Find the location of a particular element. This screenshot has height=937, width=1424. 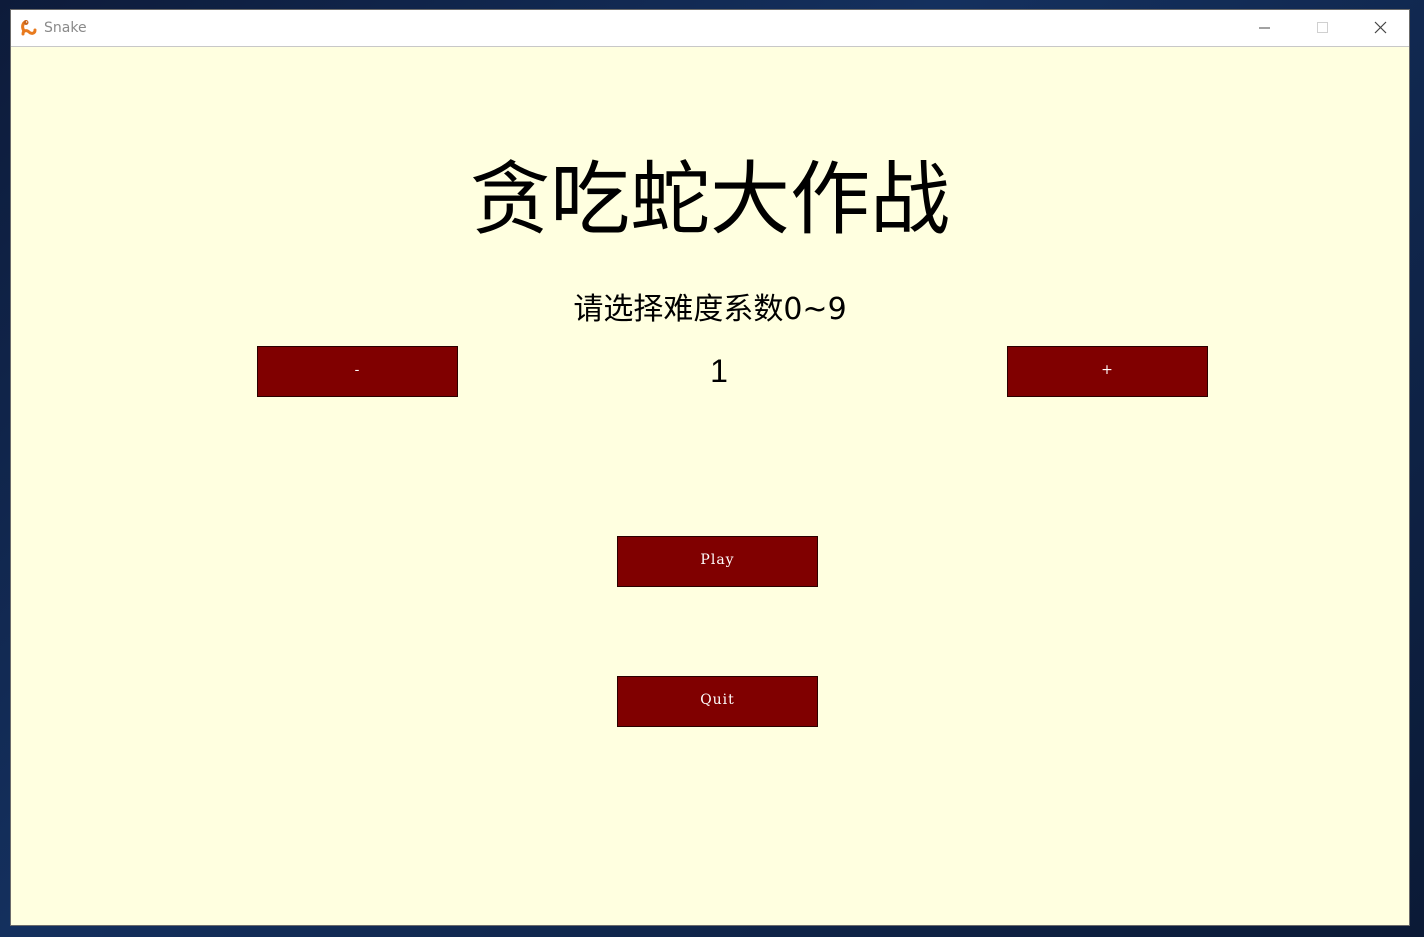

minimize-button is located at coordinates (1264, 28).